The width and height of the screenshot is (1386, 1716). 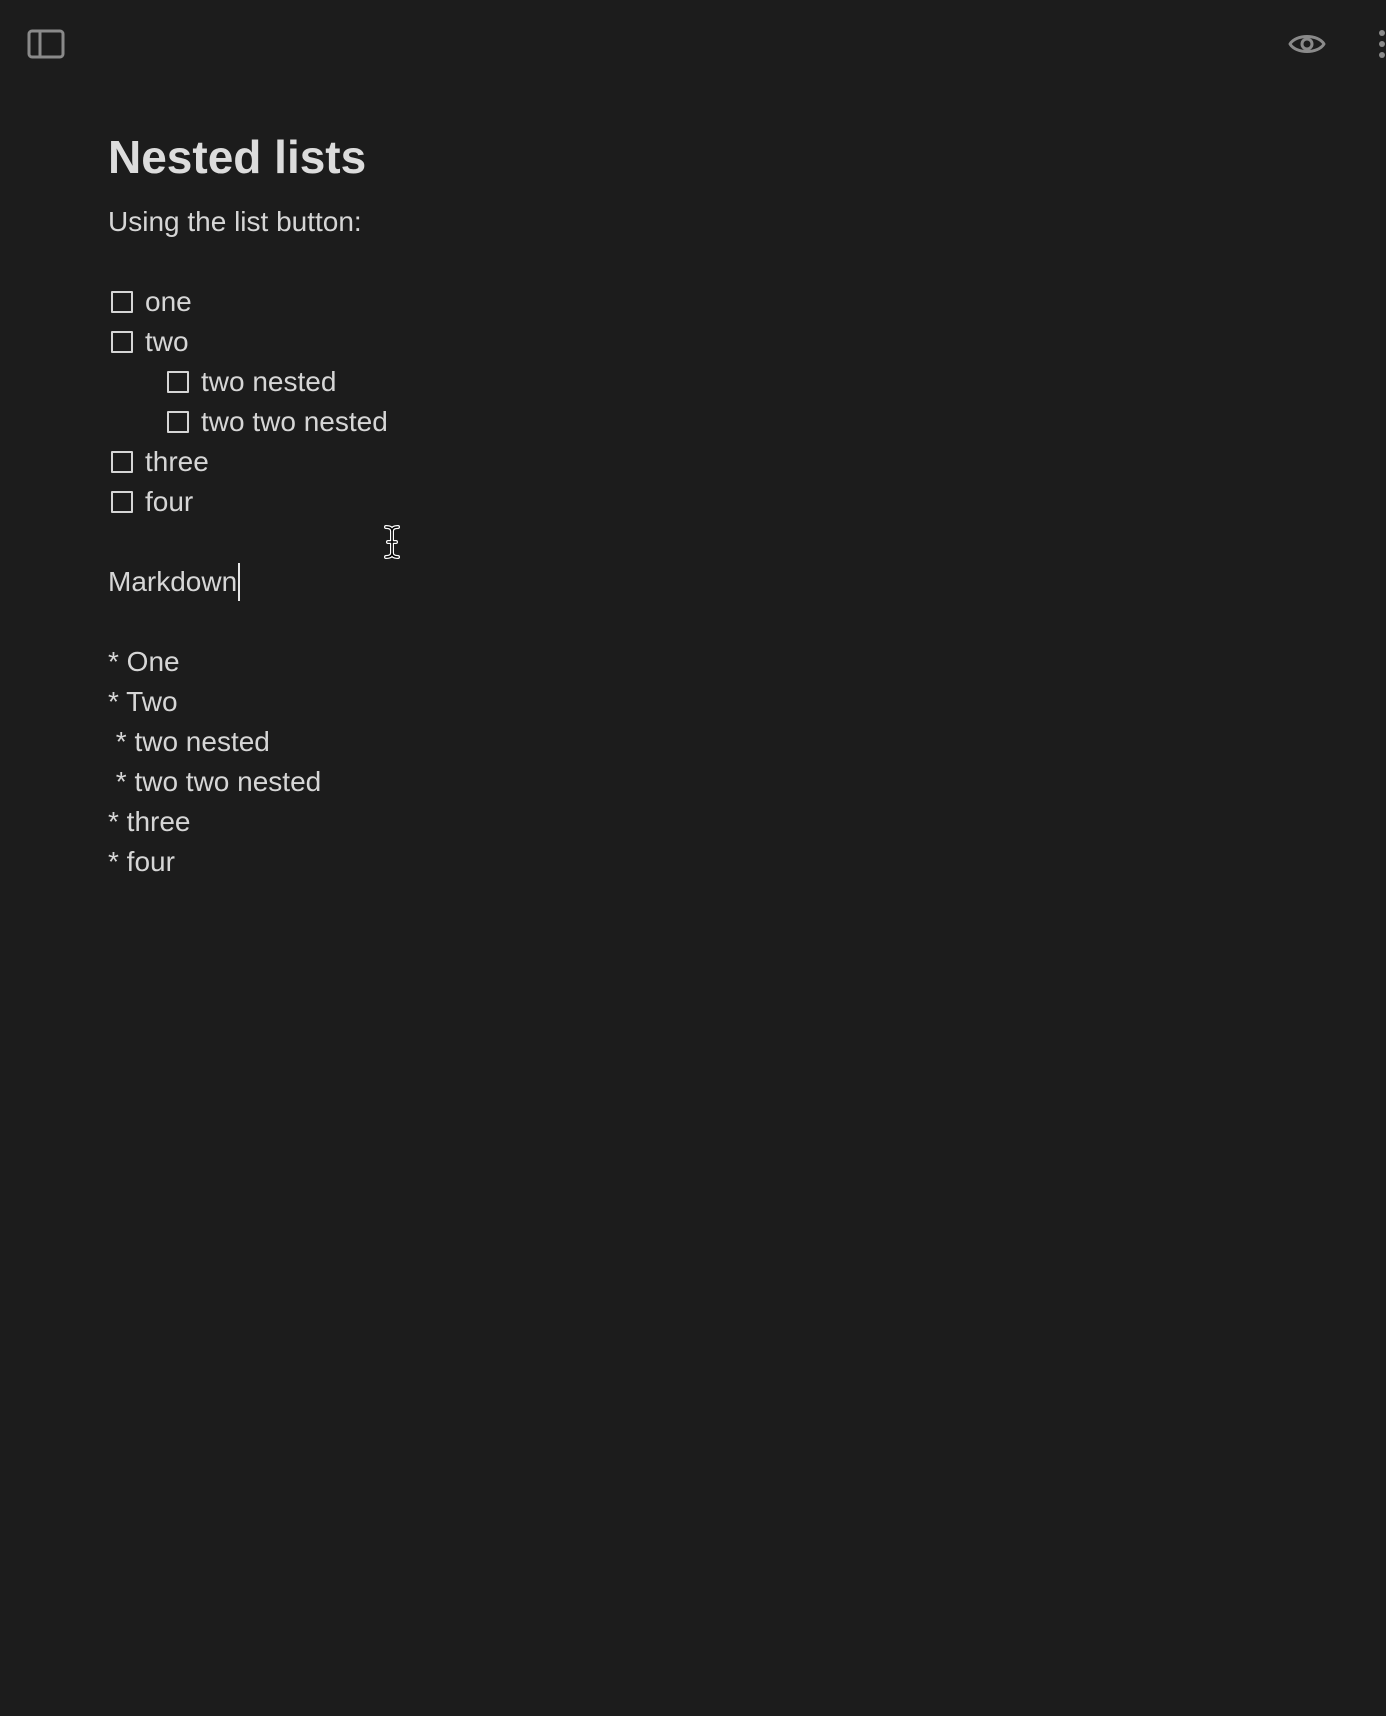 What do you see at coordinates (708, 702) in the screenshot?
I see `markdown-list-line: * Two` at bounding box center [708, 702].